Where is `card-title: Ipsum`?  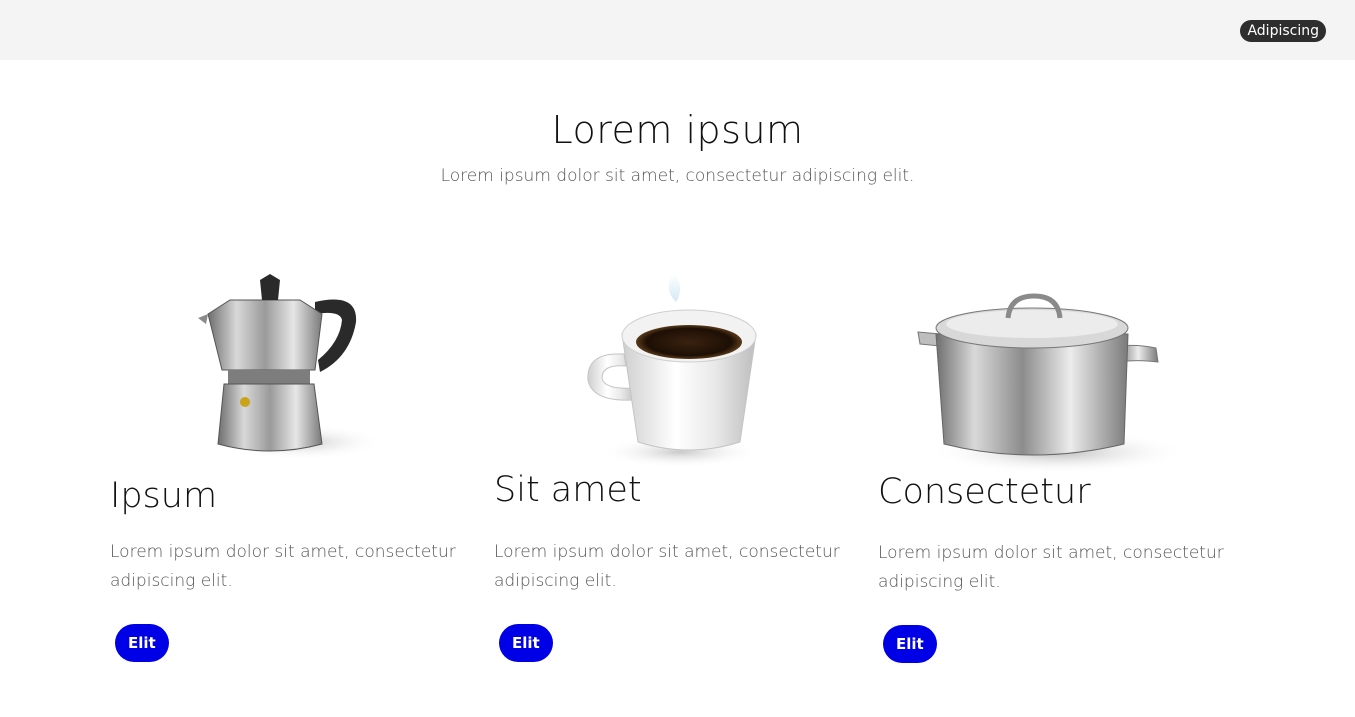 card-title: Ipsum is located at coordinates (164, 496).